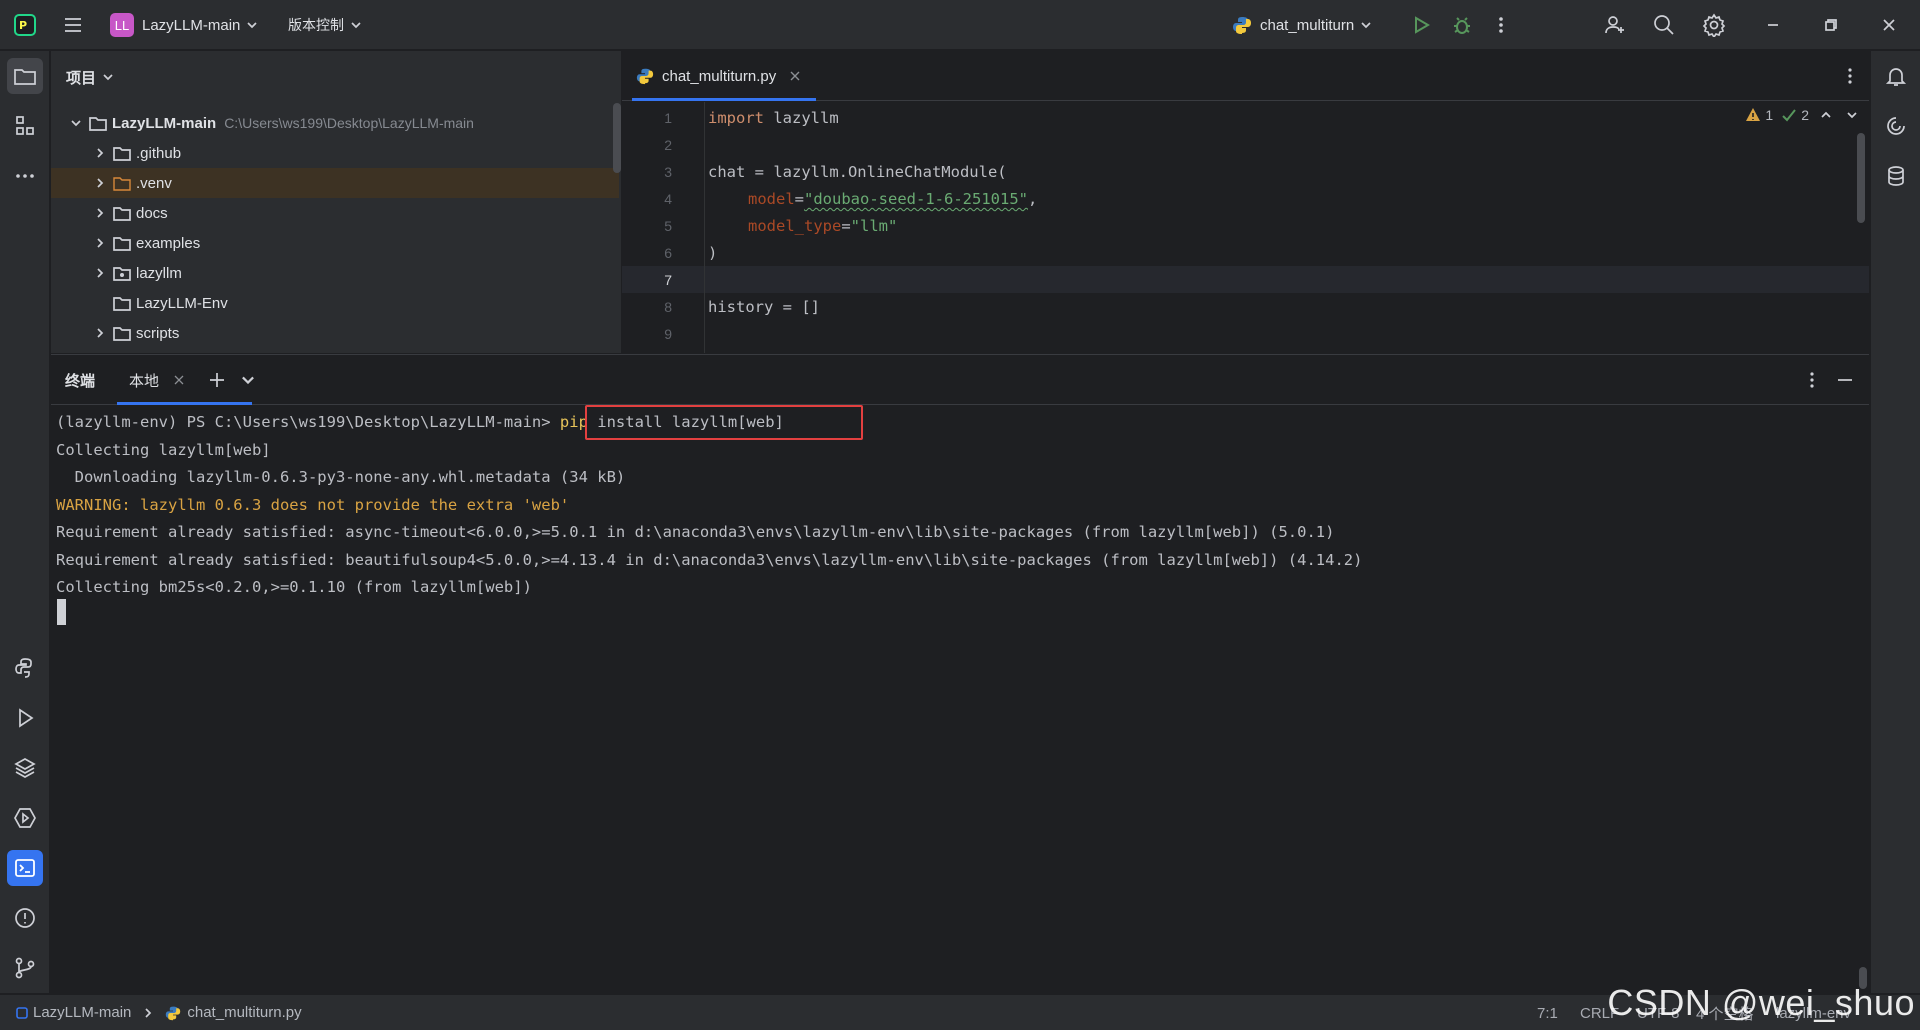  I want to click on terminal-icon, so click(25, 868).